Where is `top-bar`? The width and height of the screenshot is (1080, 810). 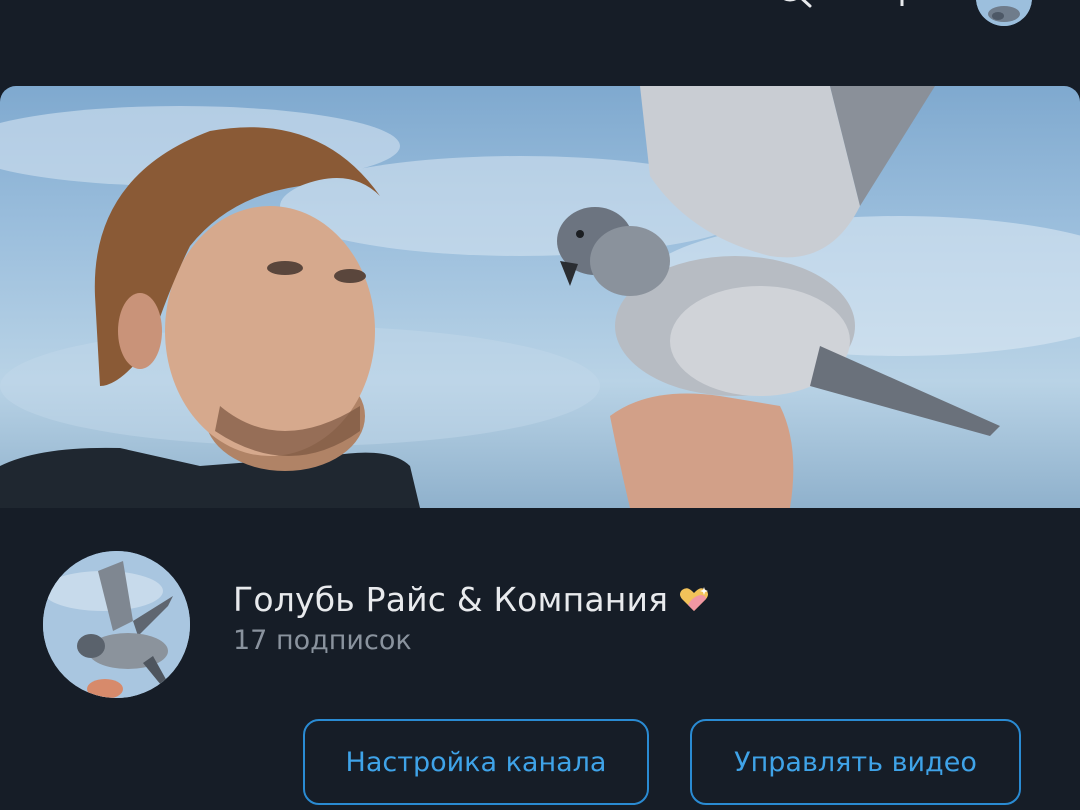
top-bar is located at coordinates (540, 20).